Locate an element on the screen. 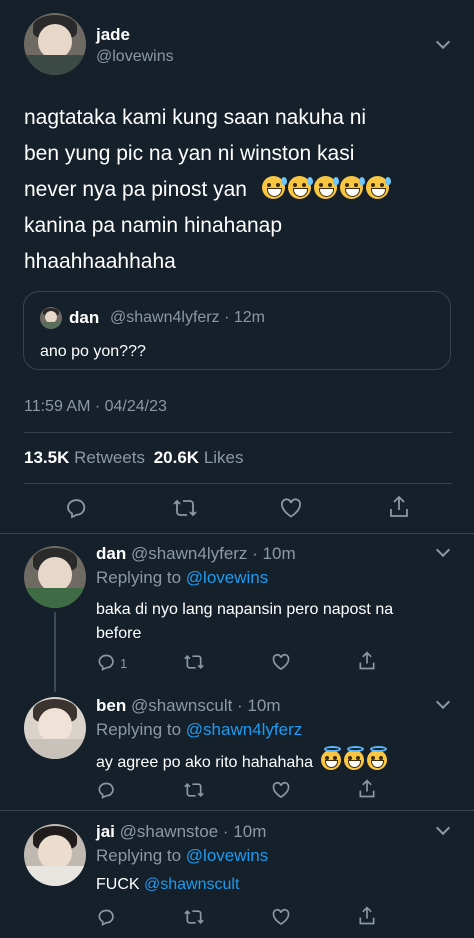 Image resolution: width=474 pixels, height=938 pixels. replying-to: Replying to @shawn4lyferz is located at coordinates (199, 730).